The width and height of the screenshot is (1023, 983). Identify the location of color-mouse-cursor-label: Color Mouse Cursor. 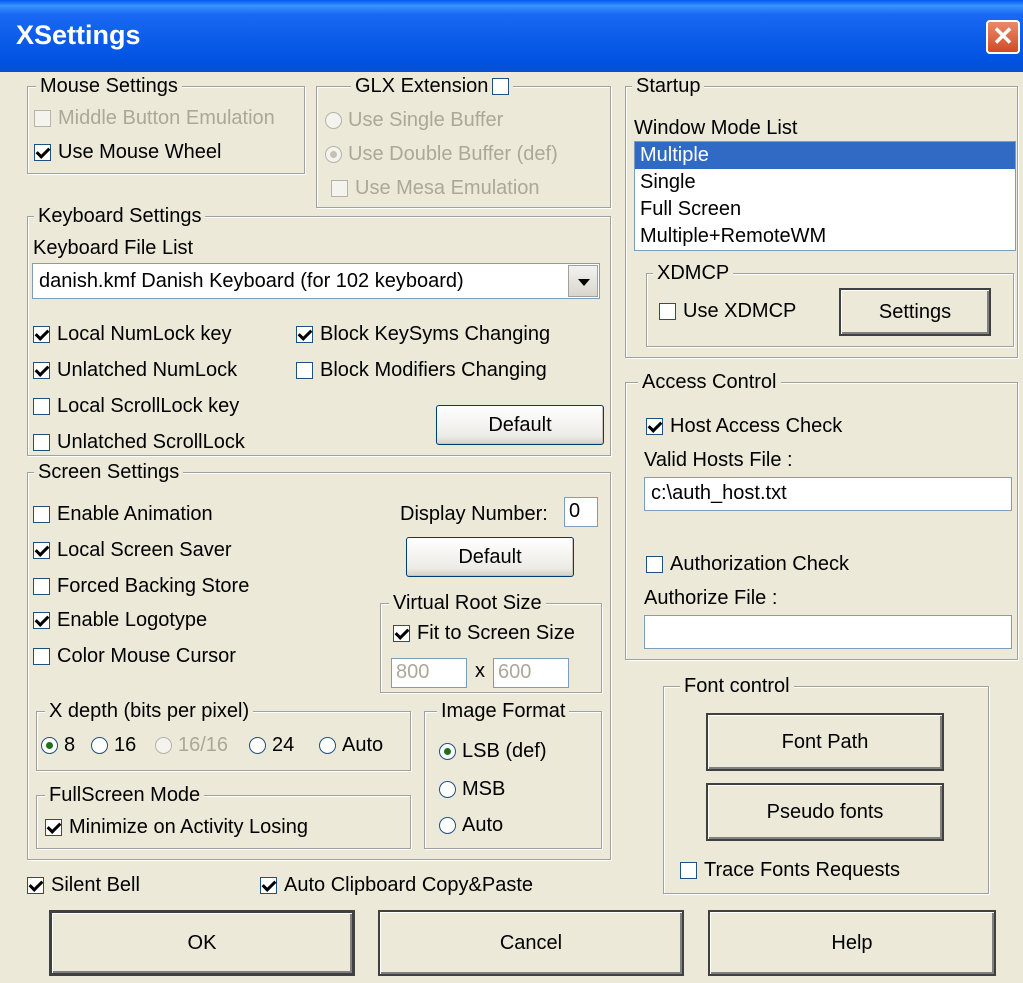
(146, 656).